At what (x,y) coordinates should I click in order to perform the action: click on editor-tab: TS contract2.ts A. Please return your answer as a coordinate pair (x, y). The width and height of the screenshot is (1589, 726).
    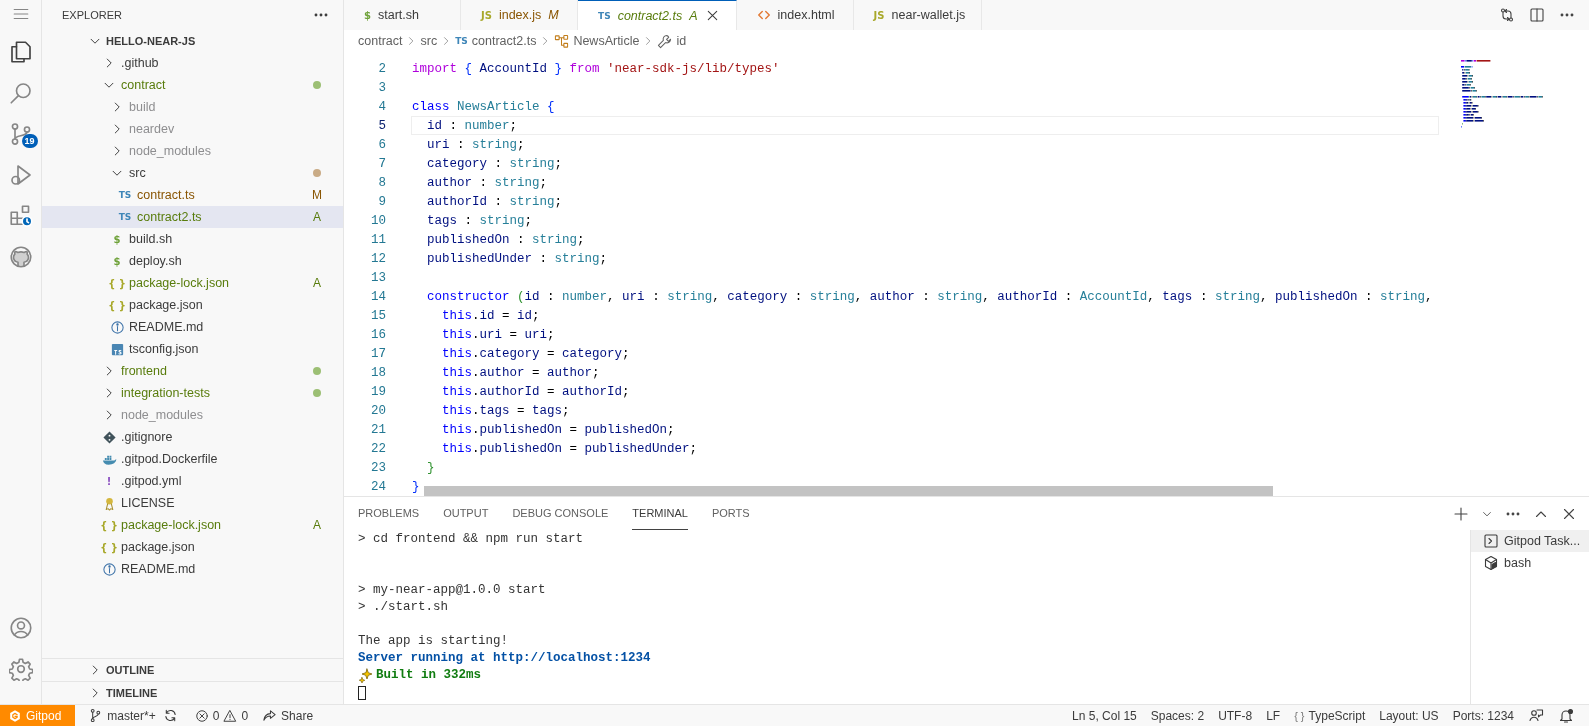
    Looking at the image, I should click on (657, 15).